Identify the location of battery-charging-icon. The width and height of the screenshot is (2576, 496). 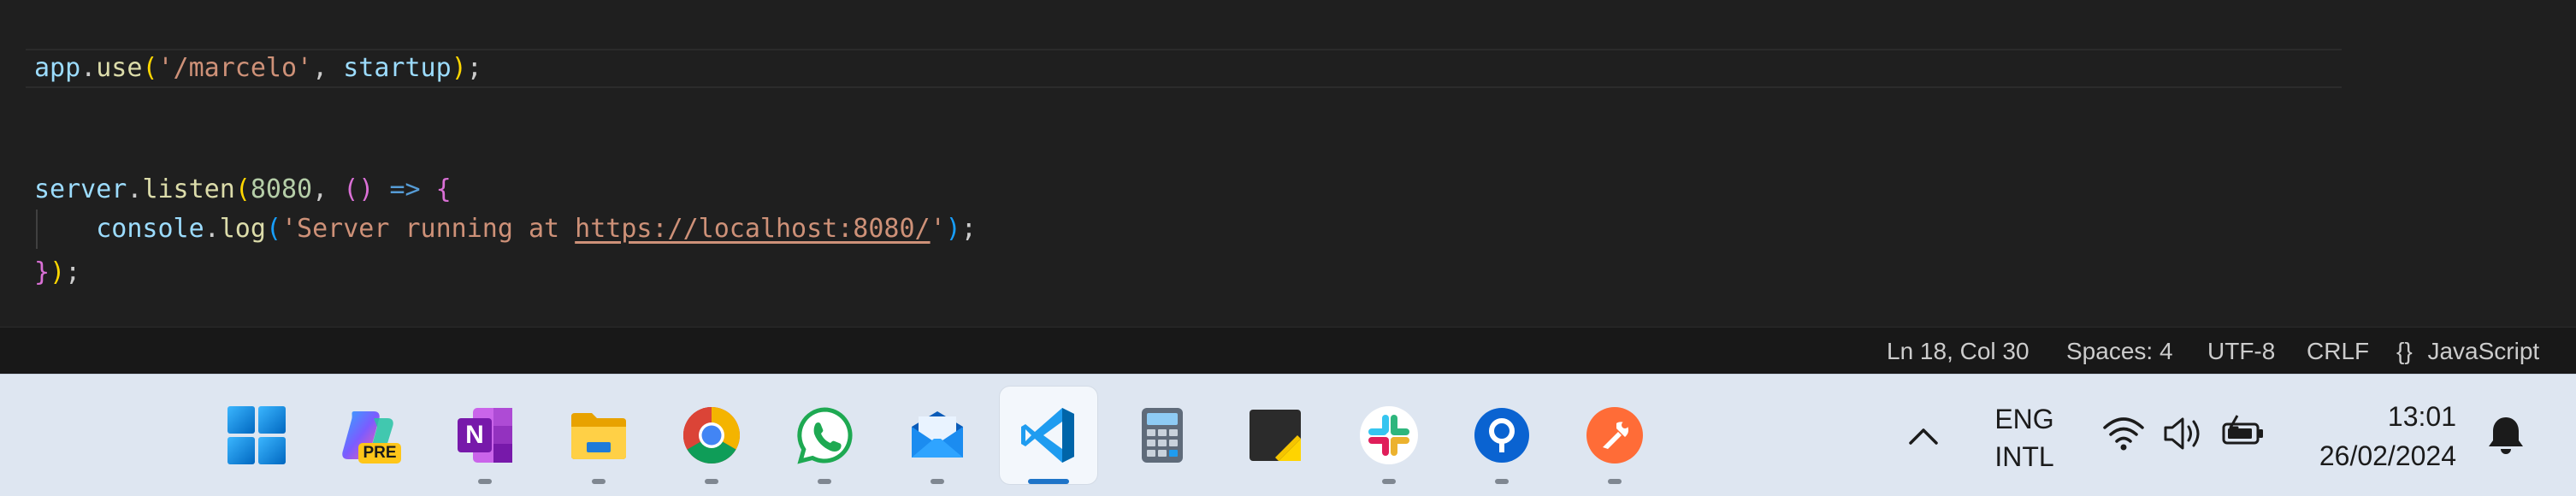
(2242, 430).